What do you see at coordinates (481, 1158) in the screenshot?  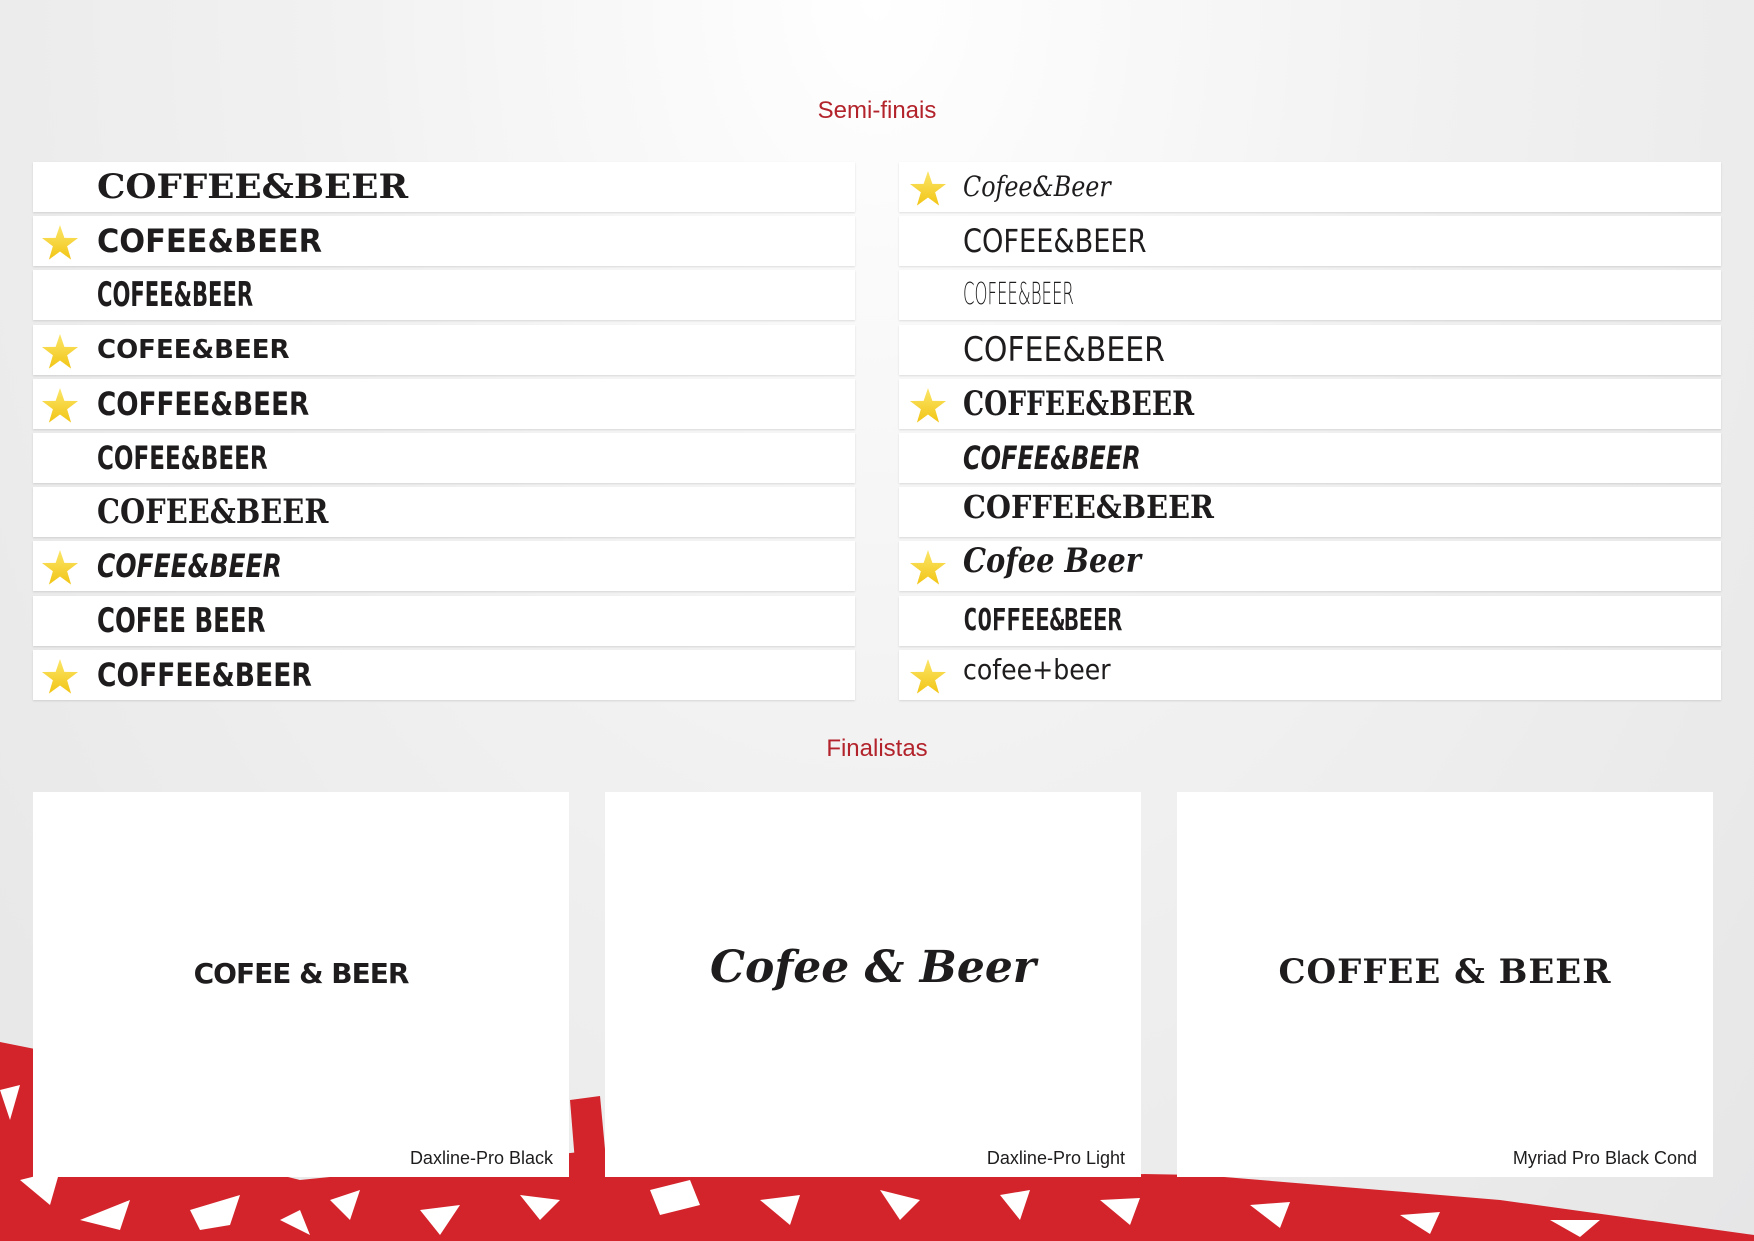 I see `font-caption: Daxline-Pro Black` at bounding box center [481, 1158].